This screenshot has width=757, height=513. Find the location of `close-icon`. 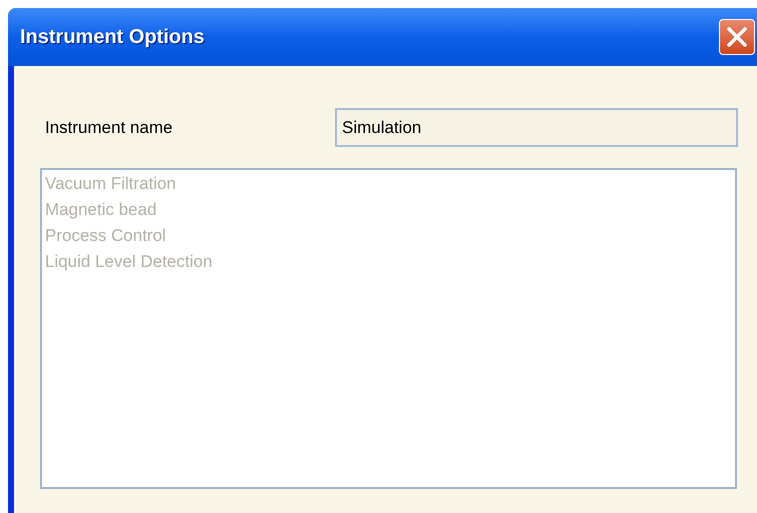

close-icon is located at coordinates (737, 37).